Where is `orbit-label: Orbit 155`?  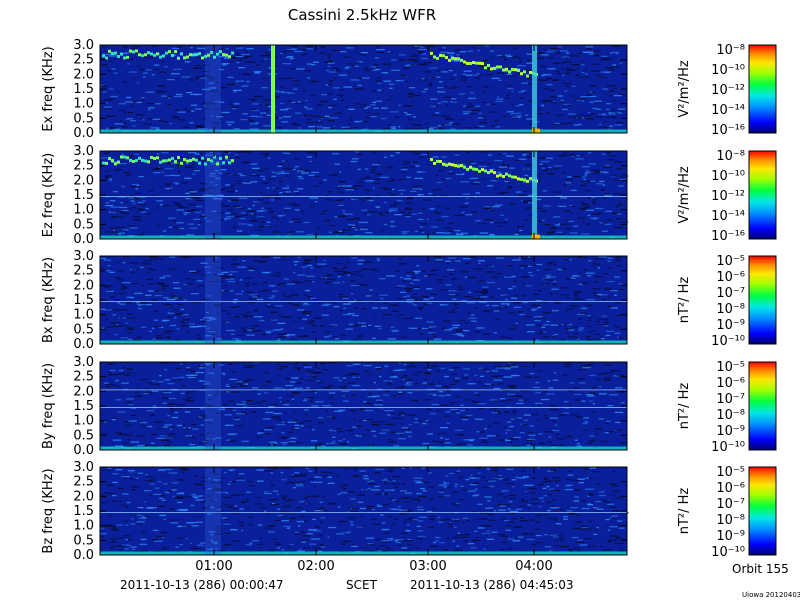
orbit-label: Orbit 155 is located at coordinates (760, 569).